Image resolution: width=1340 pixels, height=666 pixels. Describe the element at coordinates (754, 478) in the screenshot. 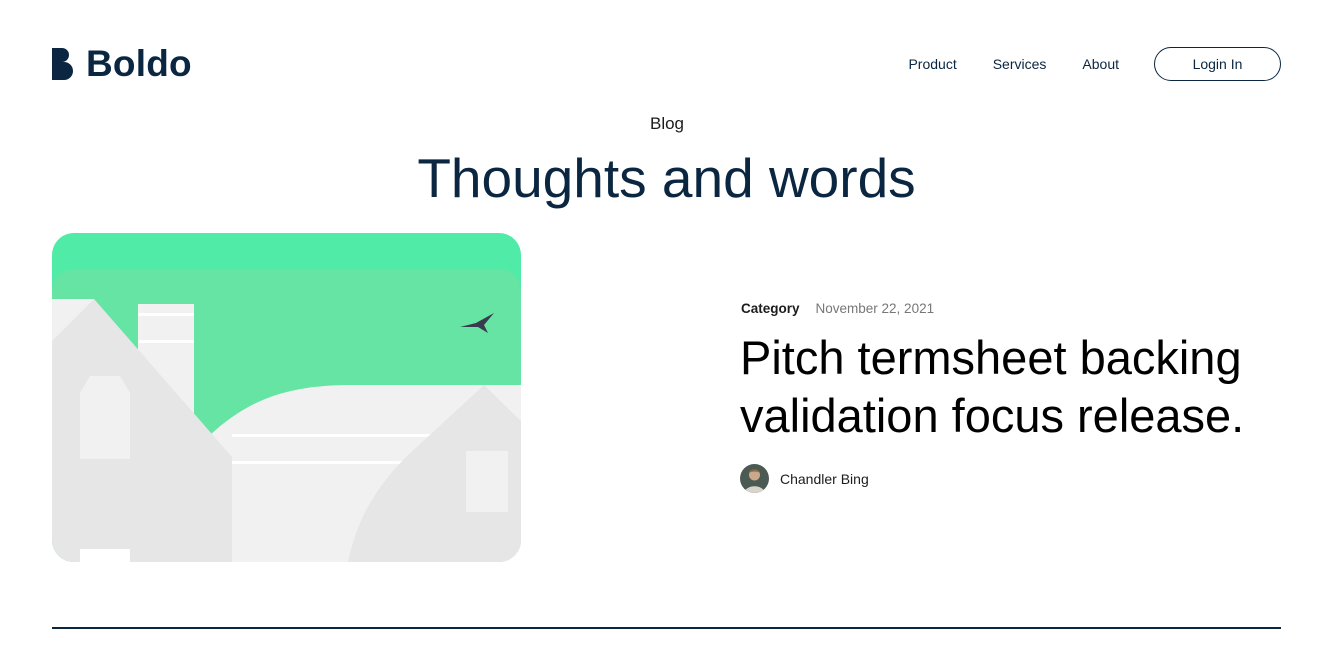

I see `author-avatar` at that location.